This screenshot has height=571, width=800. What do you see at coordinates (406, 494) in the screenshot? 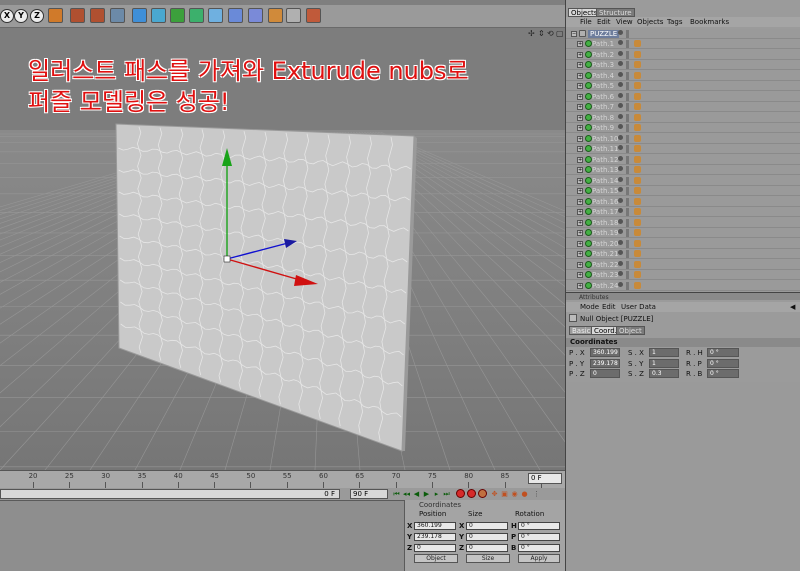
I see `prev-key-icon: ◂◂` at bounding box center [406, 494].